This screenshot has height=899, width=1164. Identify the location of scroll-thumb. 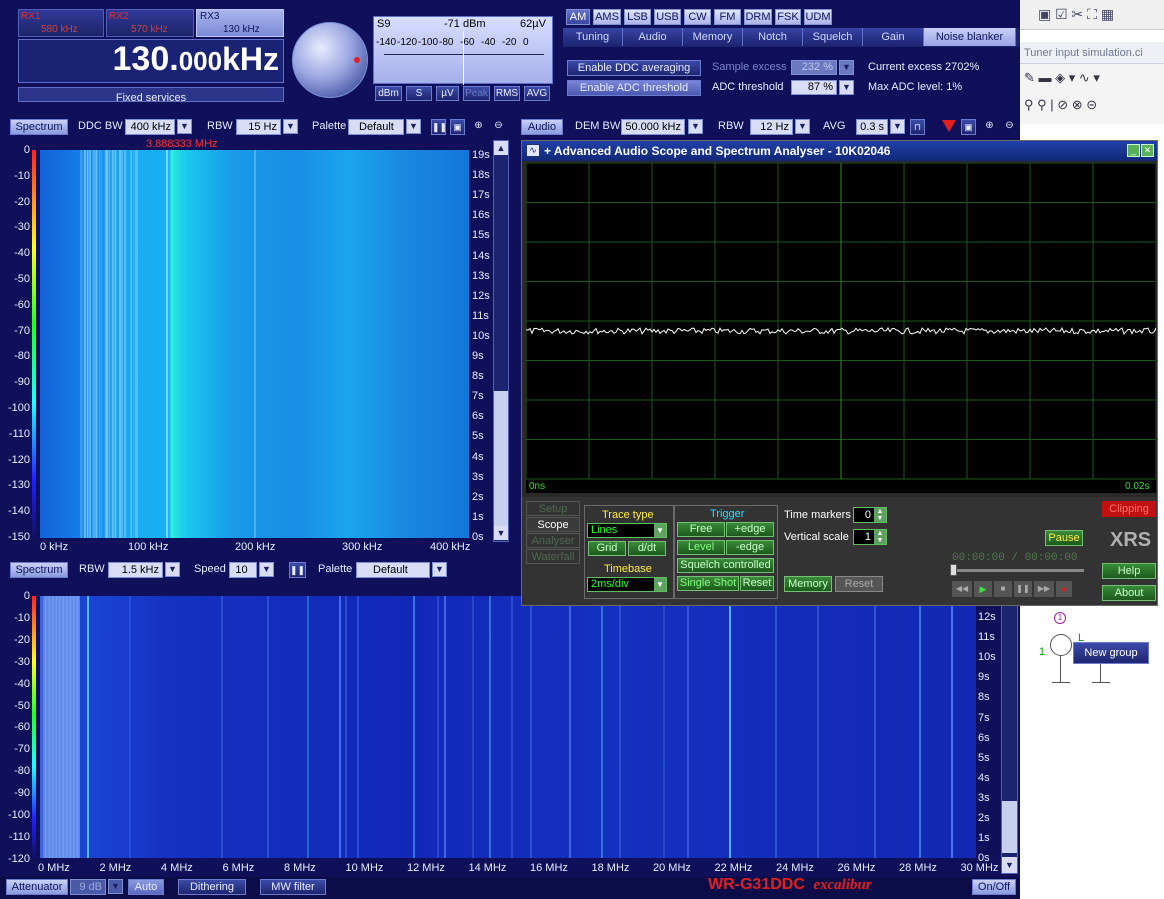
(501, 458).